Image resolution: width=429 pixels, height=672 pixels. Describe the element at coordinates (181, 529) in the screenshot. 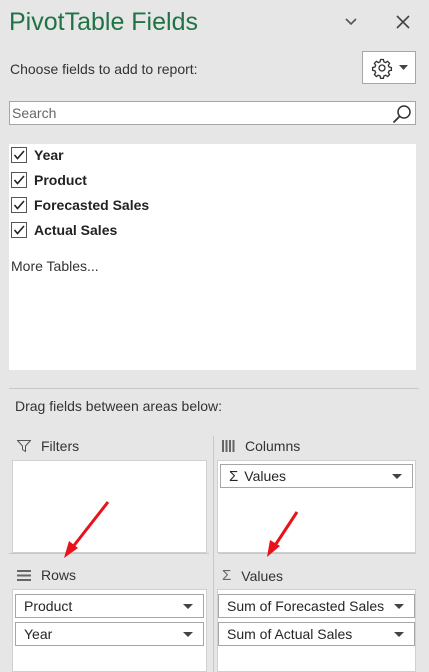

I see `annotation-arrows` at that location.